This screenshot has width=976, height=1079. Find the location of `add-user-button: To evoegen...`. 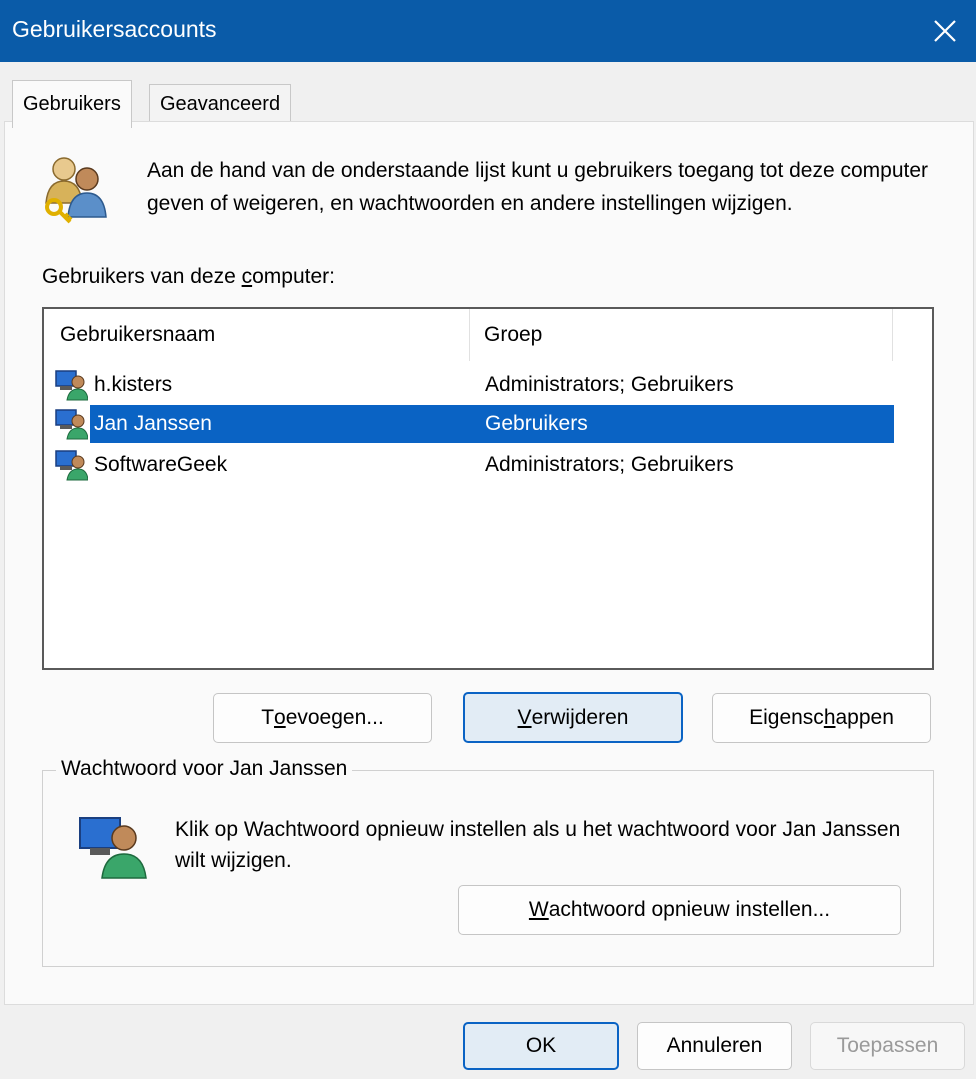

add-user-button: To evoegen... is located at coordinates (322, 718).